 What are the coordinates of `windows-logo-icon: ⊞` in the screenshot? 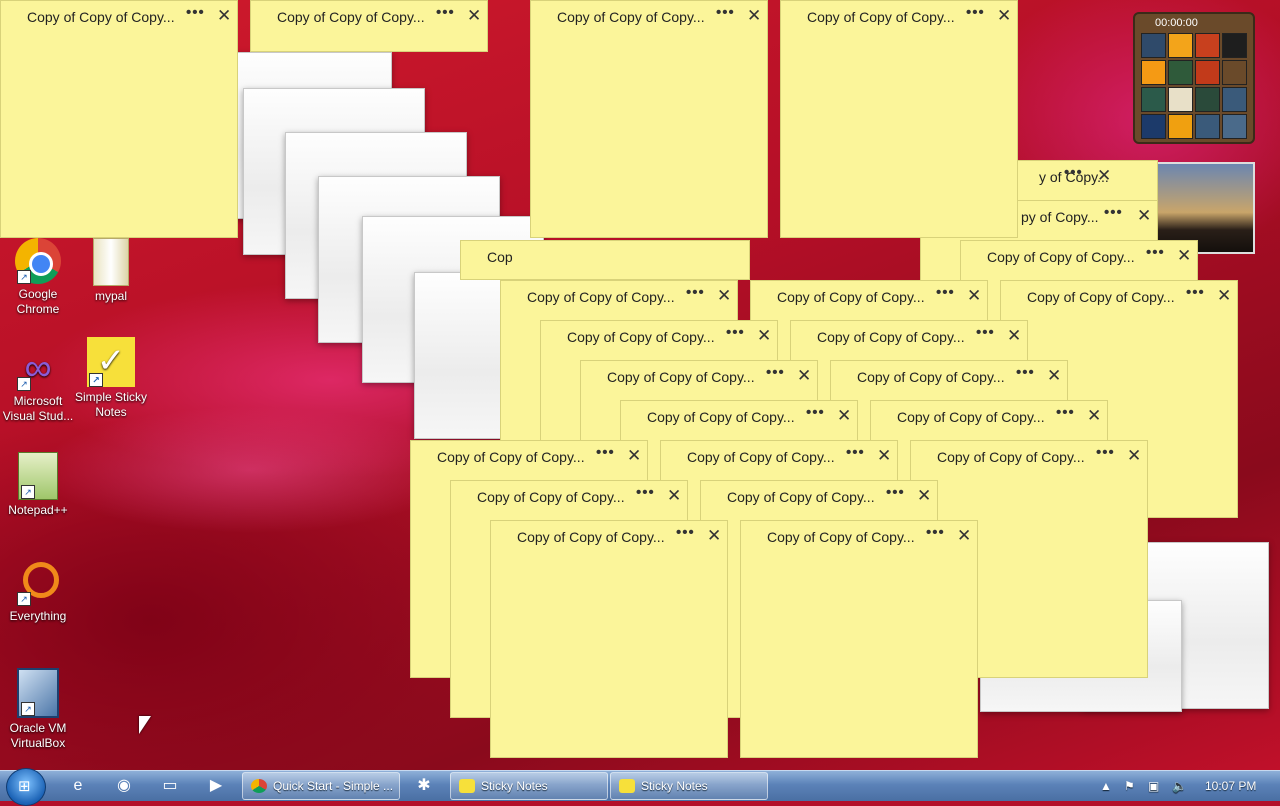 It's located at (24, 786).